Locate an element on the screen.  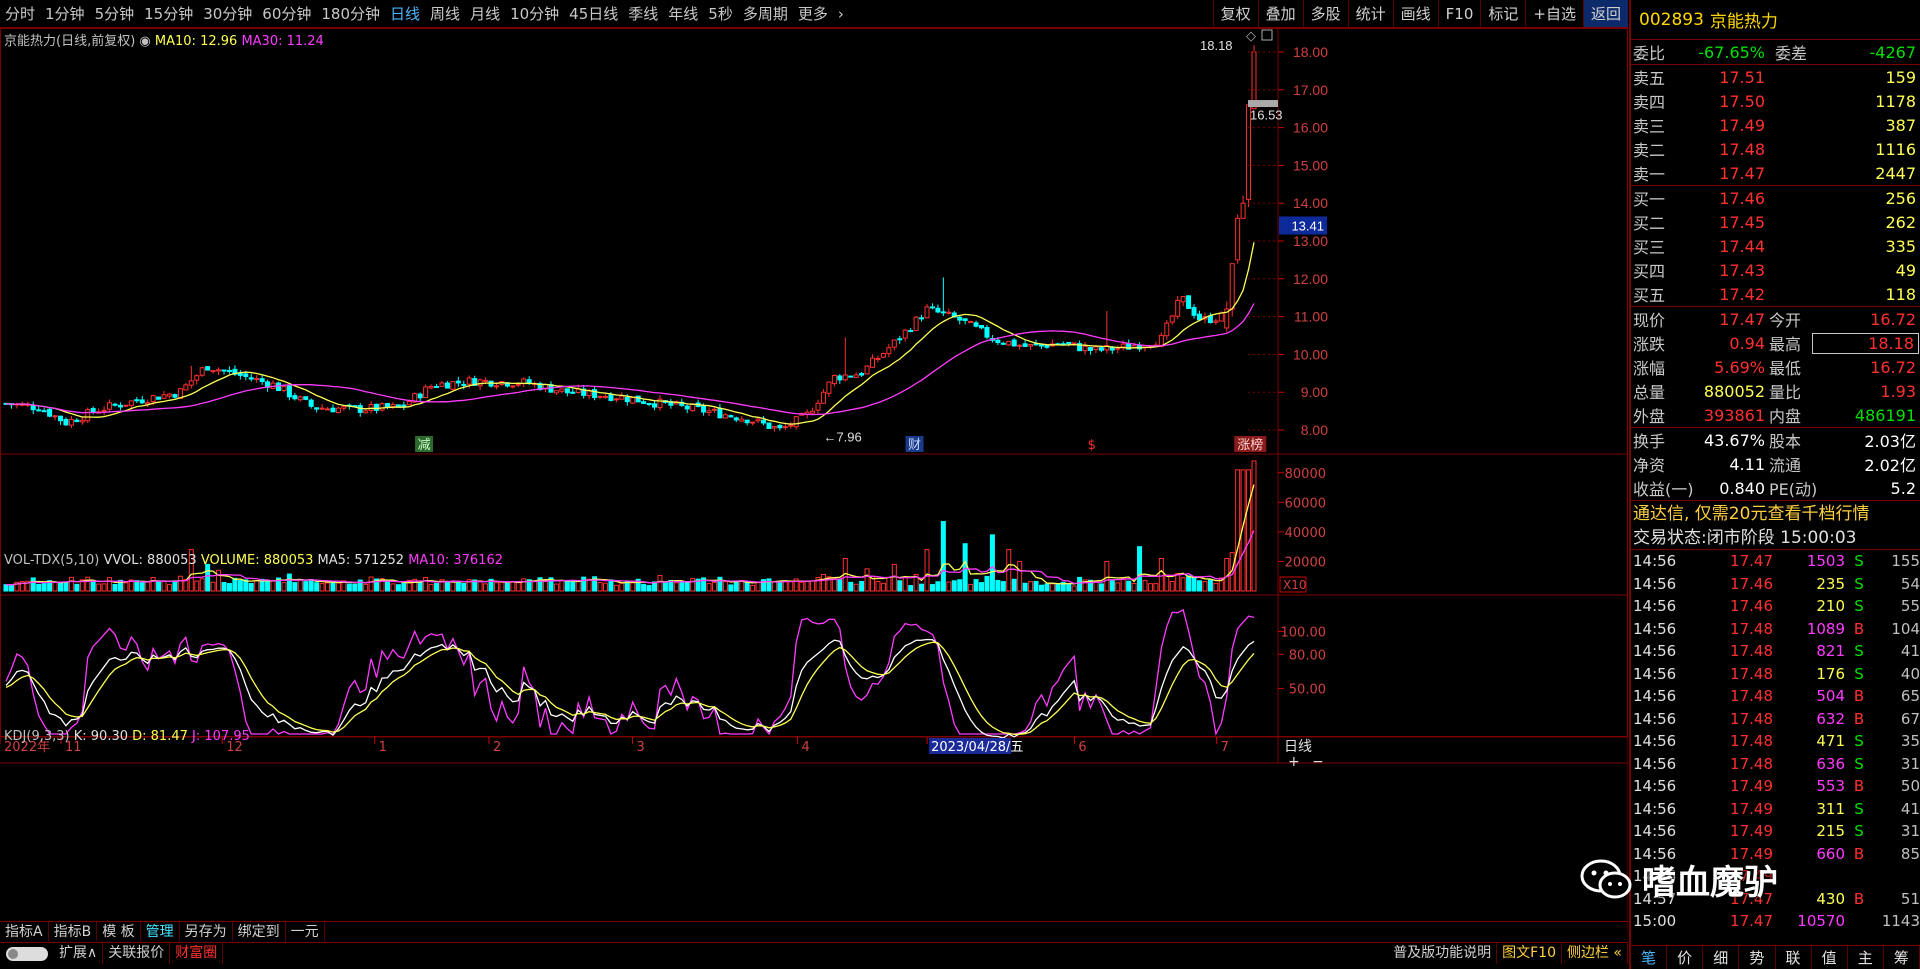
period-8: 周线 is located at coordinates (445, 13).